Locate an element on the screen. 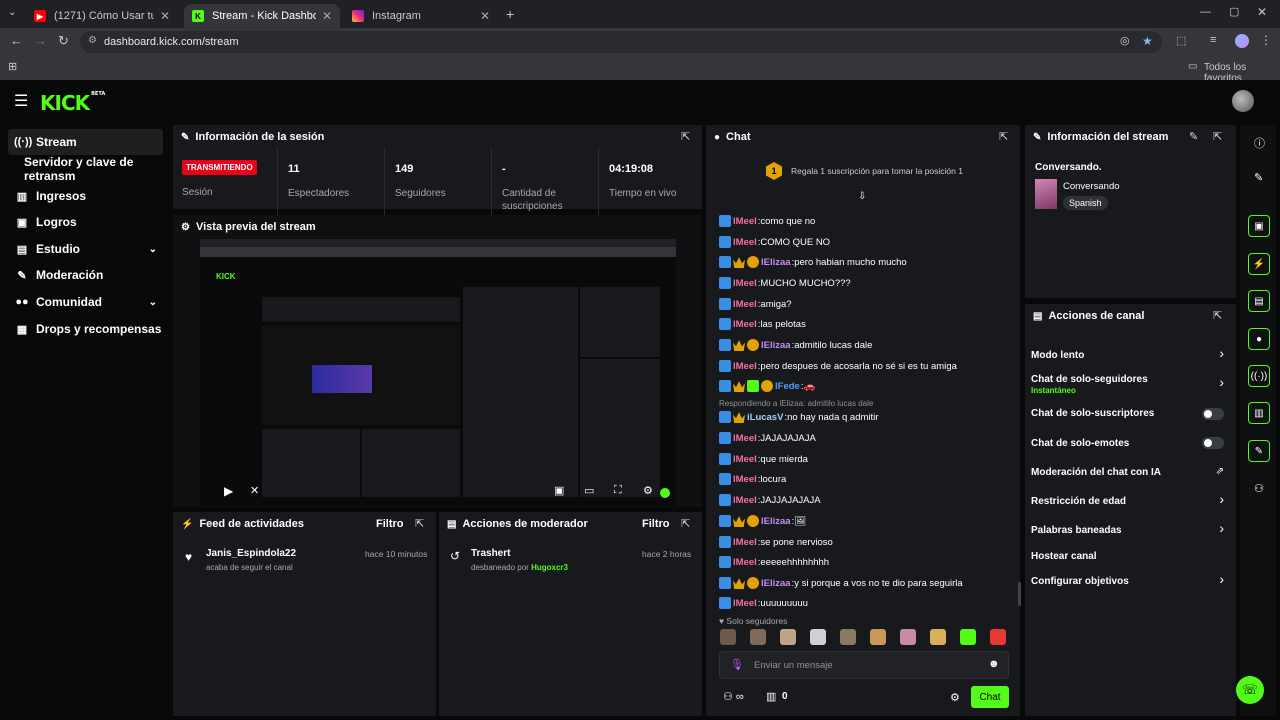  sidebar-item-server-key: Servidor y clave de retransm is located at coordinates (98, 169).